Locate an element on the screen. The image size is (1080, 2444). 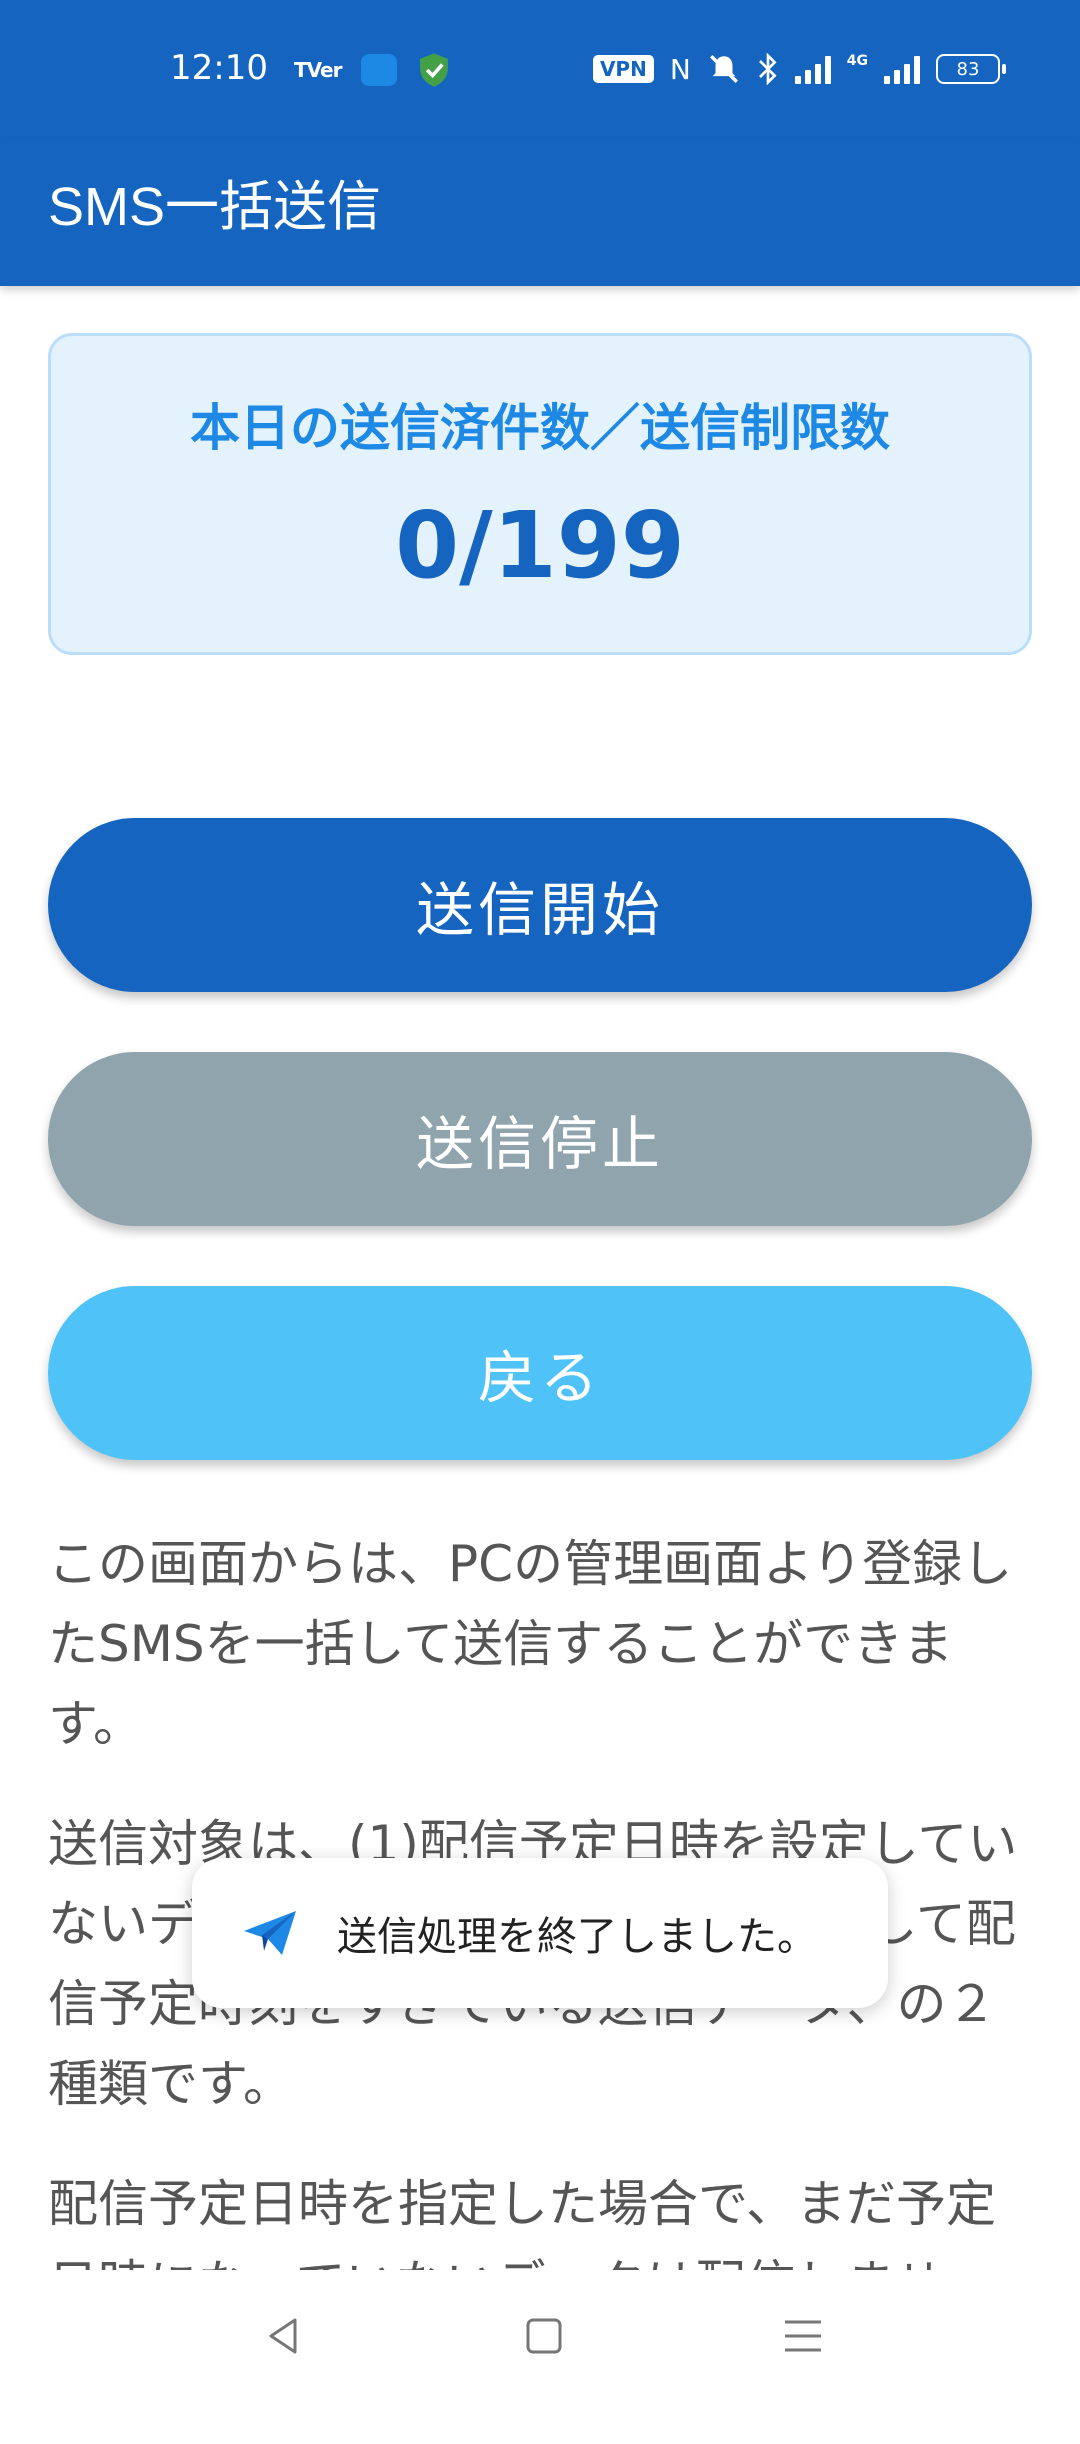
battery-icon: 83 is located at coordinates (971, 69).